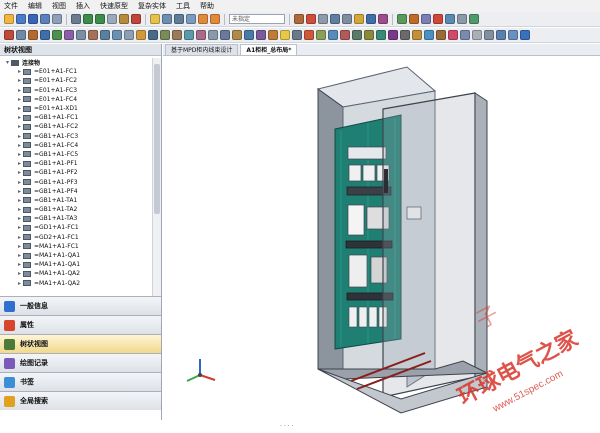  I want to click on nav-panel-properties: 属性, so click(80, 324).